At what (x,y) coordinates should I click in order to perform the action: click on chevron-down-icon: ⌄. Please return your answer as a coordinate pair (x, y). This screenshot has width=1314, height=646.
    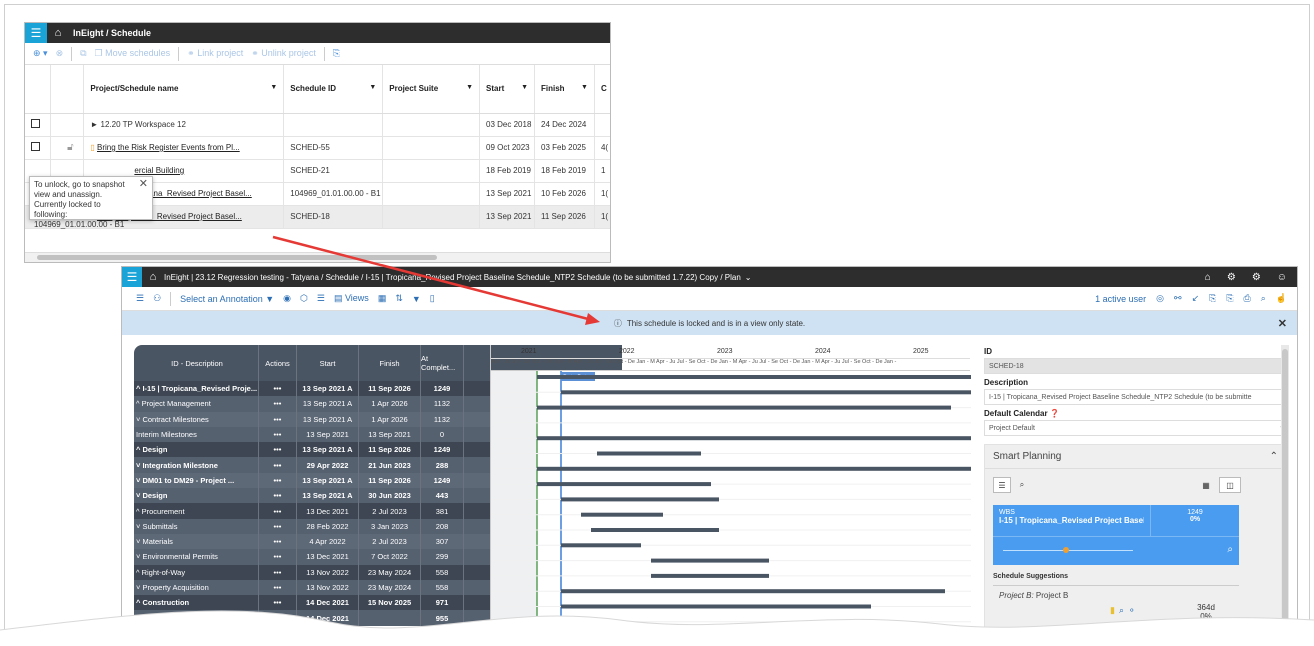
    Looking at the image, I should click on (746, 277).